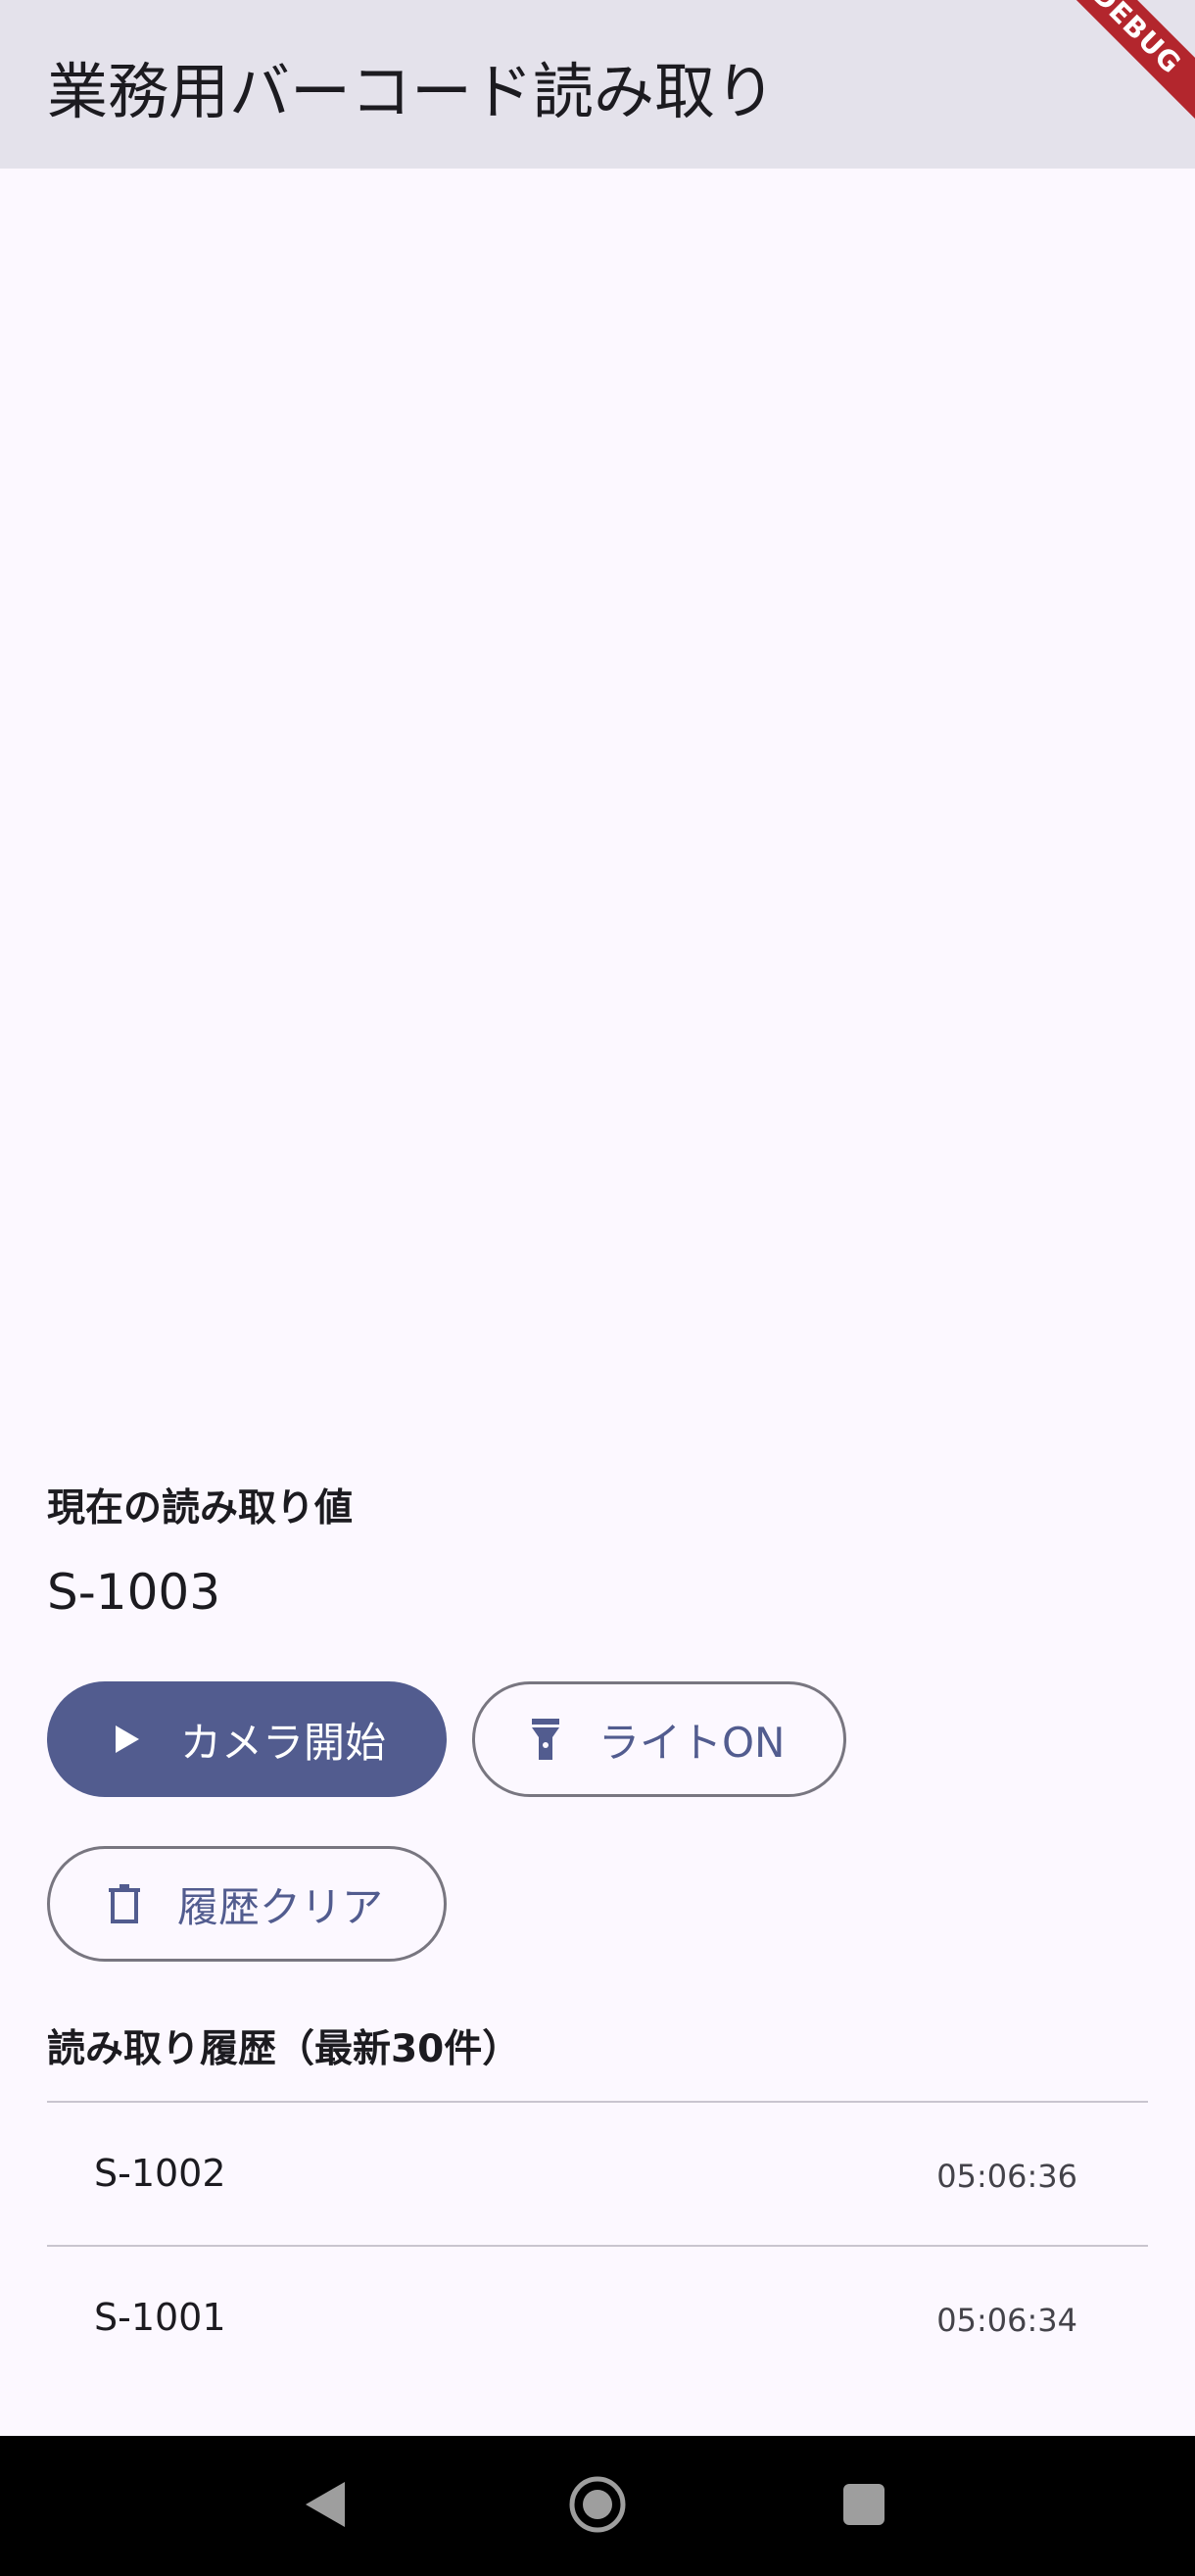 The width and height of the screenshot is (1195, 2576). I want to click on history-time: 05:06:36, so click(1007, 2176).